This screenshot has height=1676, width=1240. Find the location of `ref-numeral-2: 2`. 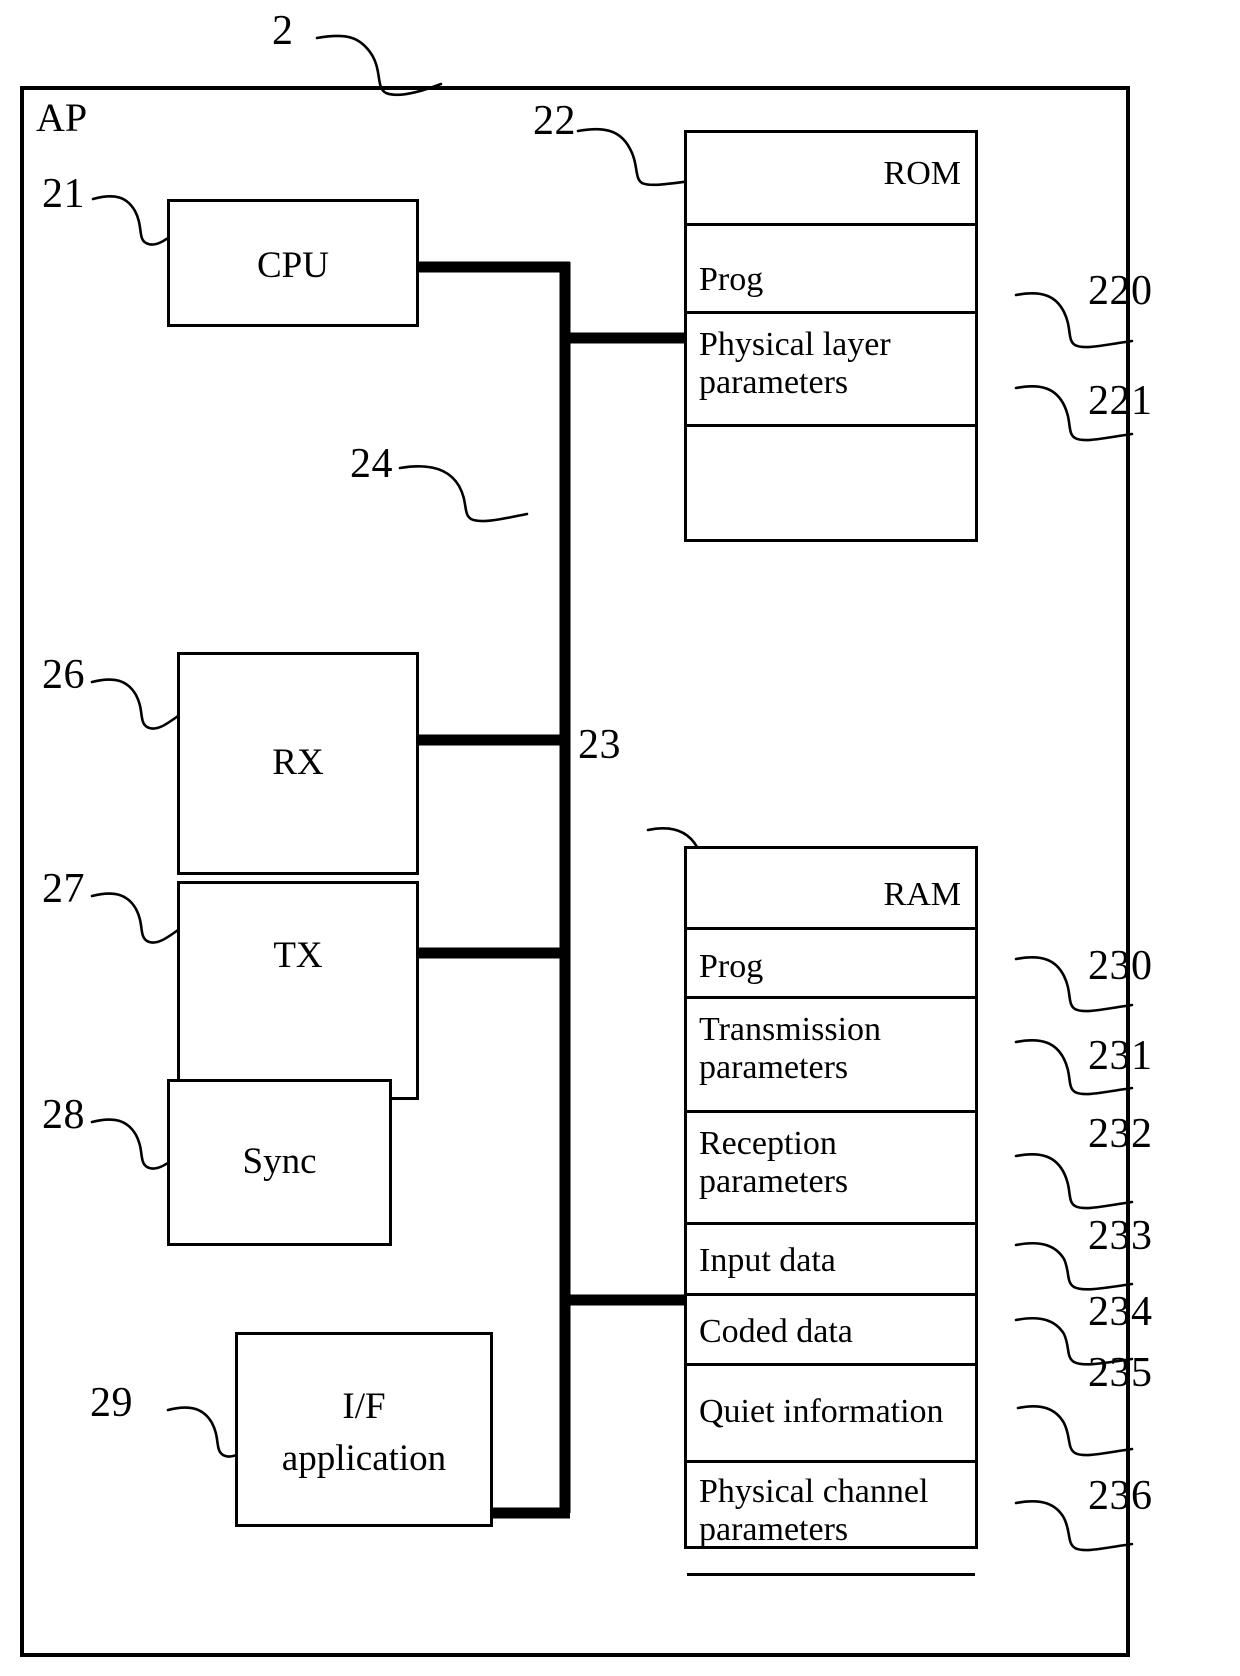

ref-numeral-2: 2 is located at coordinates (283, 31).